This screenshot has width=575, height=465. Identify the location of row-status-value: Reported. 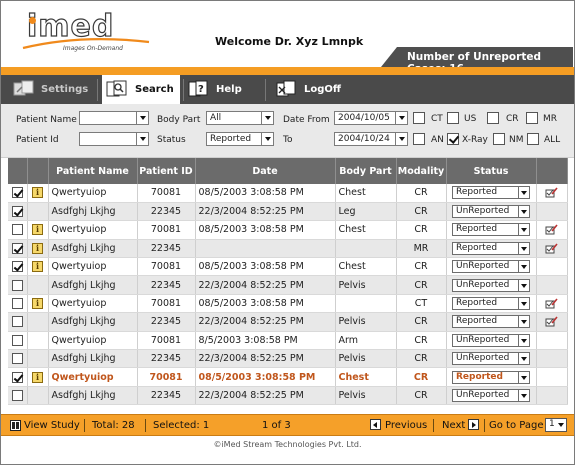
(477, 229).